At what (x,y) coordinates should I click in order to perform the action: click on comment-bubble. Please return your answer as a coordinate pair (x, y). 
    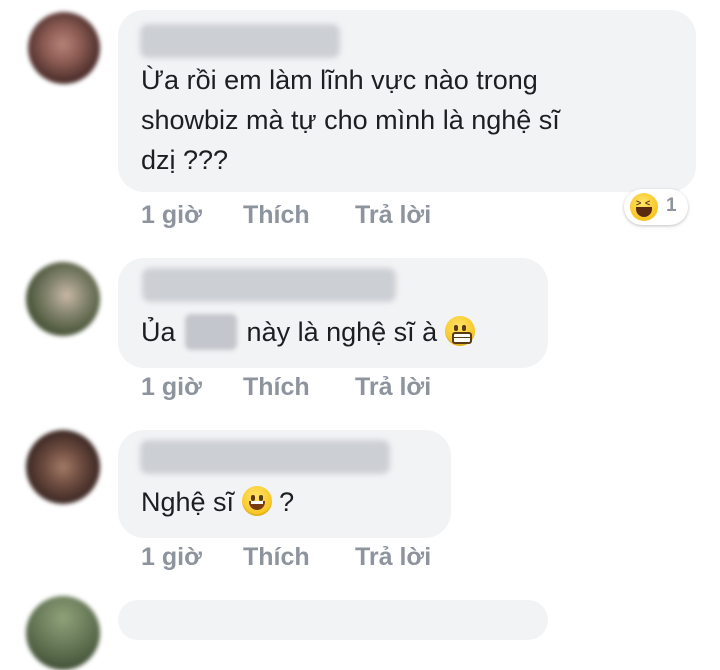
    Looking at the image, I should click on (333, 620).